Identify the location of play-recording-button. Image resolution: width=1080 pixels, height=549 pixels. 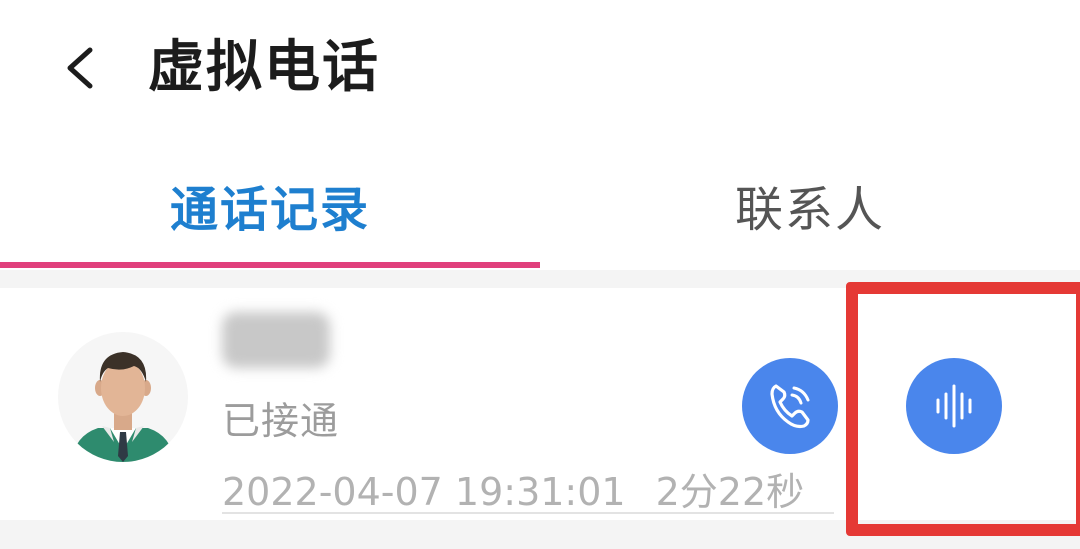
(954, 406).